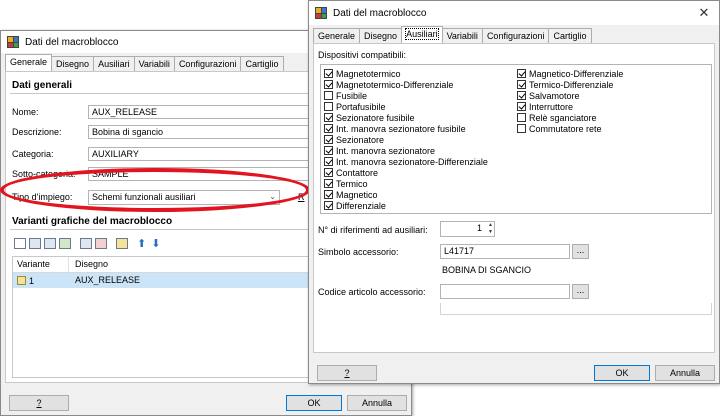  What do you see at coordinates (704, 13) in the screenshot?
I see `close-icon: ✕` at bounding box center [704, 13].